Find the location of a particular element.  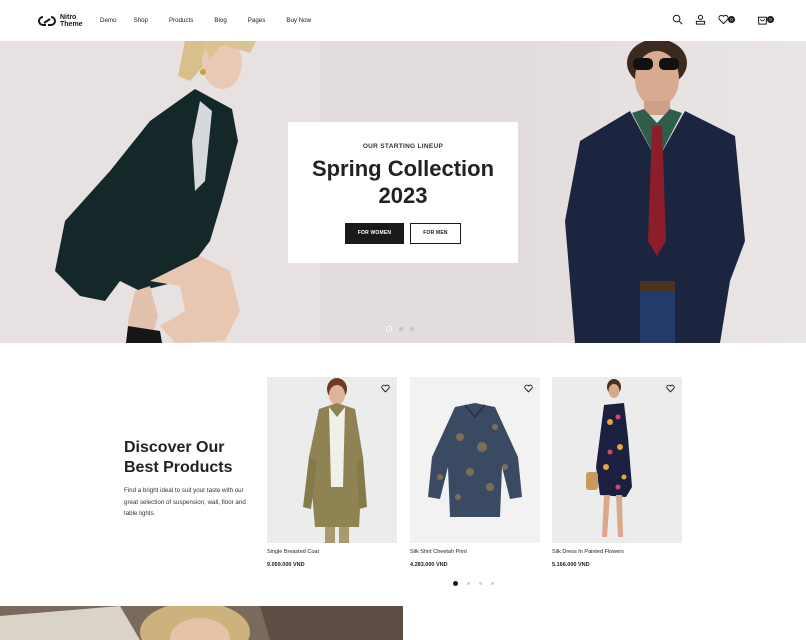

product-card: Single Breasted Coat 9.059.000 VND is located at coordinates (332, 472).